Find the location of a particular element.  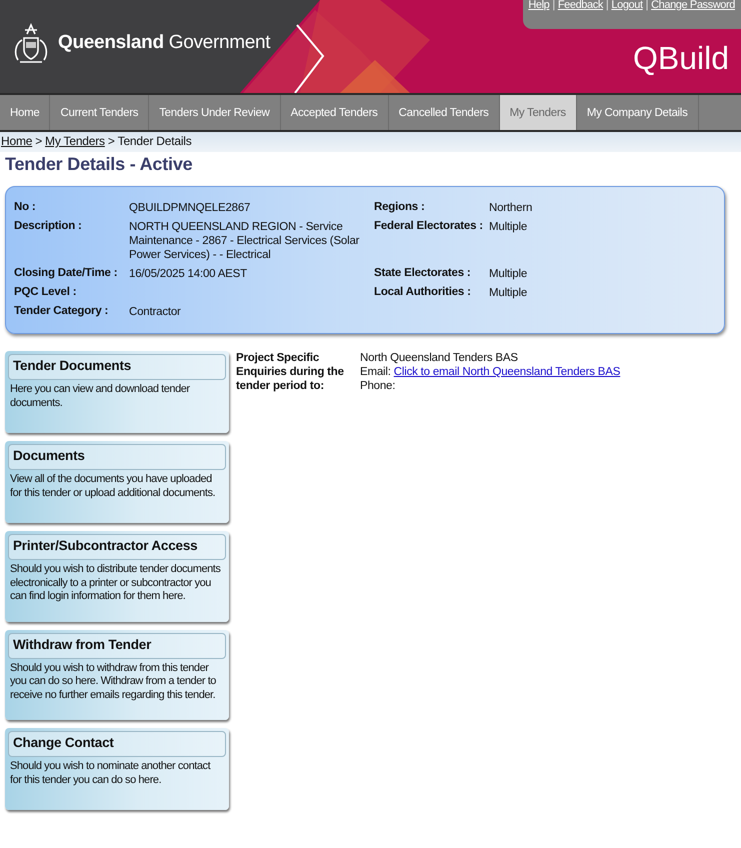

contact-label: Project Specific Enquiries during the tender period to: is located at coordinates (290, 372).